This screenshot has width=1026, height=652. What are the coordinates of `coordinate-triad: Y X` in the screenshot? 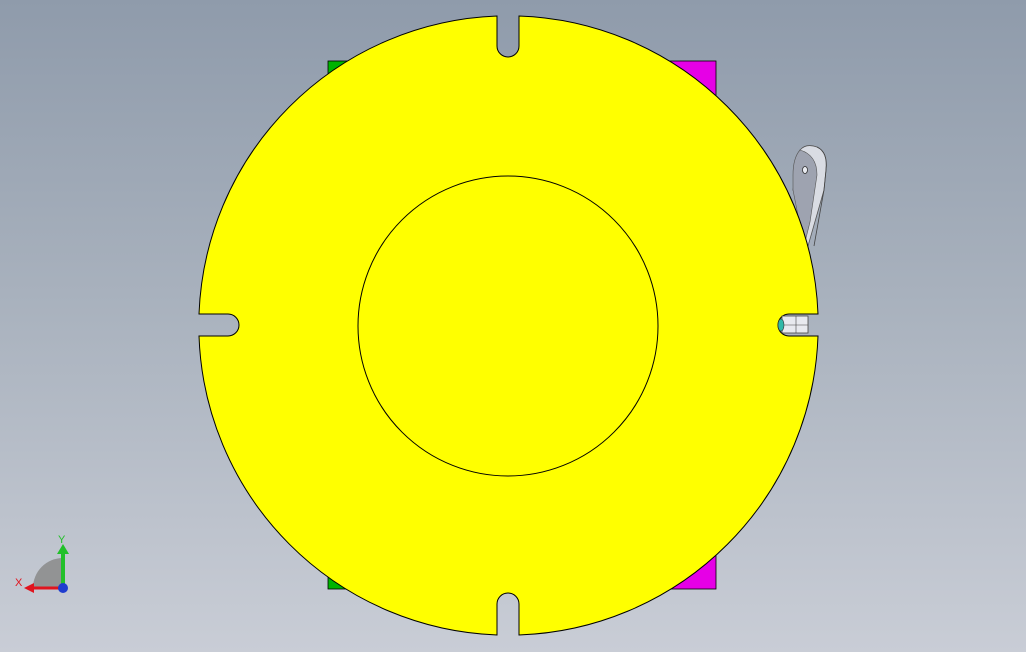 It's located at (42, 563).